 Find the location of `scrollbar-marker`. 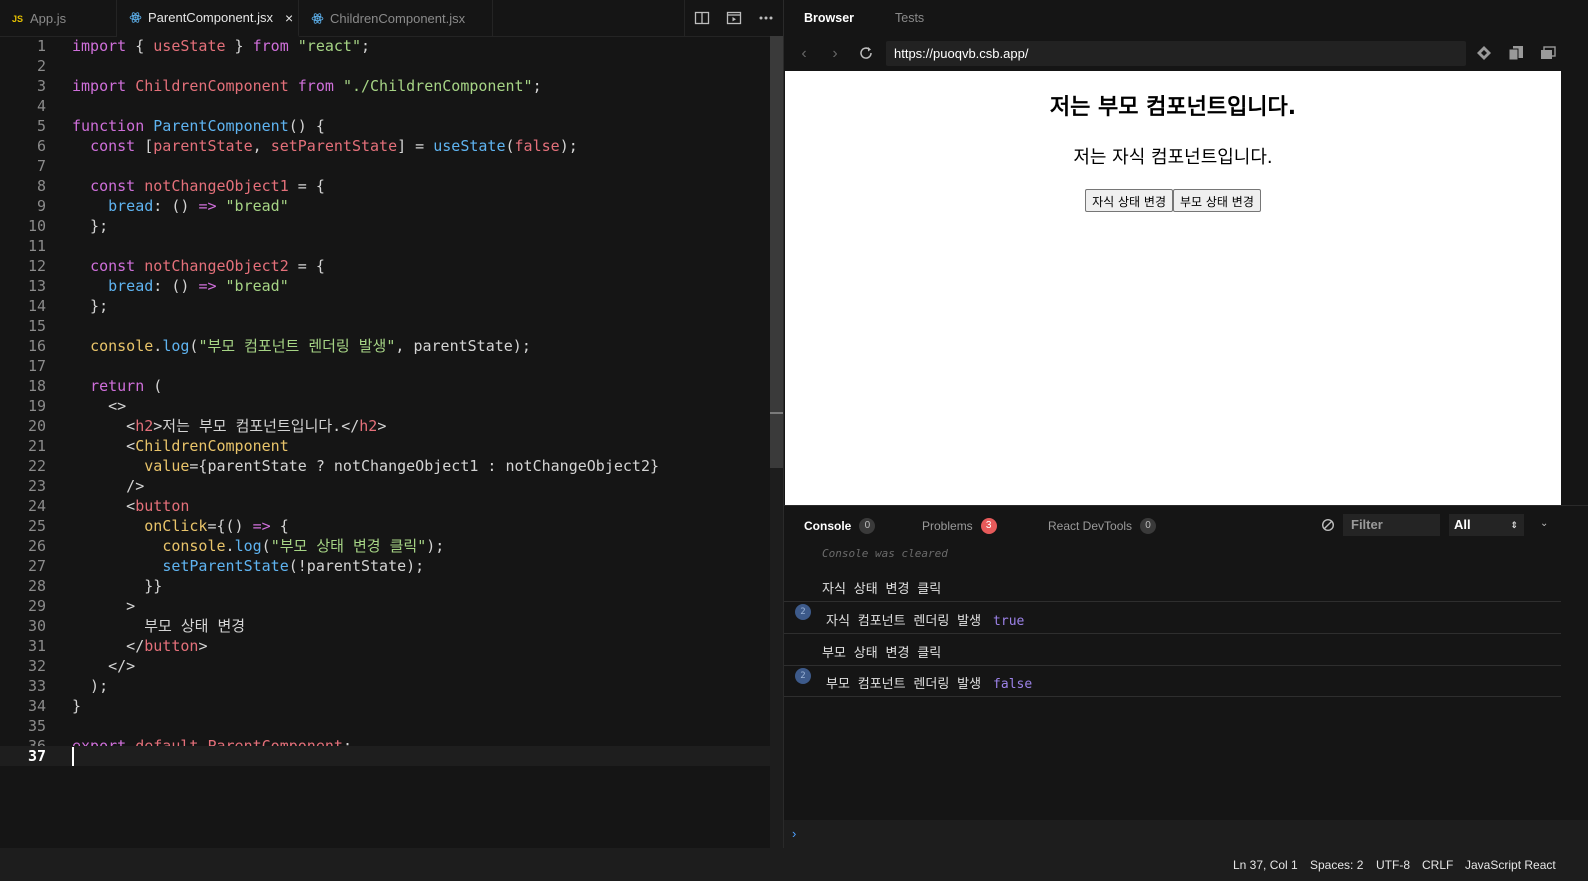

scrollbar-marker is located at coordinates (776, 413).